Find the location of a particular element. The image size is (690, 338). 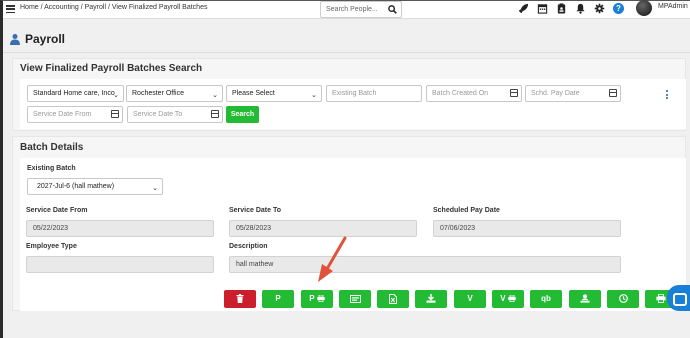

download-button is located at coordinates (431, 299).